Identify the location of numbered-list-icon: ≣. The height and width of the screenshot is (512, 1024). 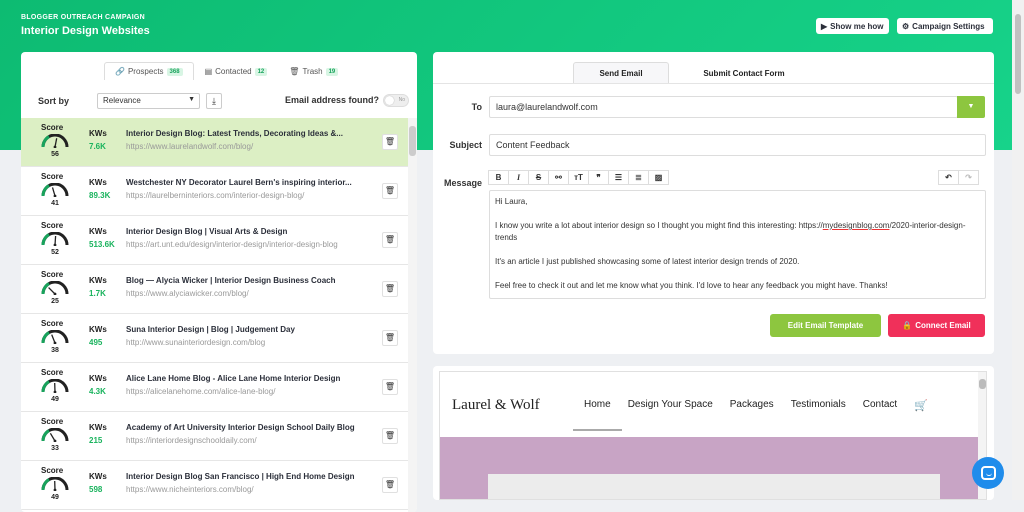
(638, 177).